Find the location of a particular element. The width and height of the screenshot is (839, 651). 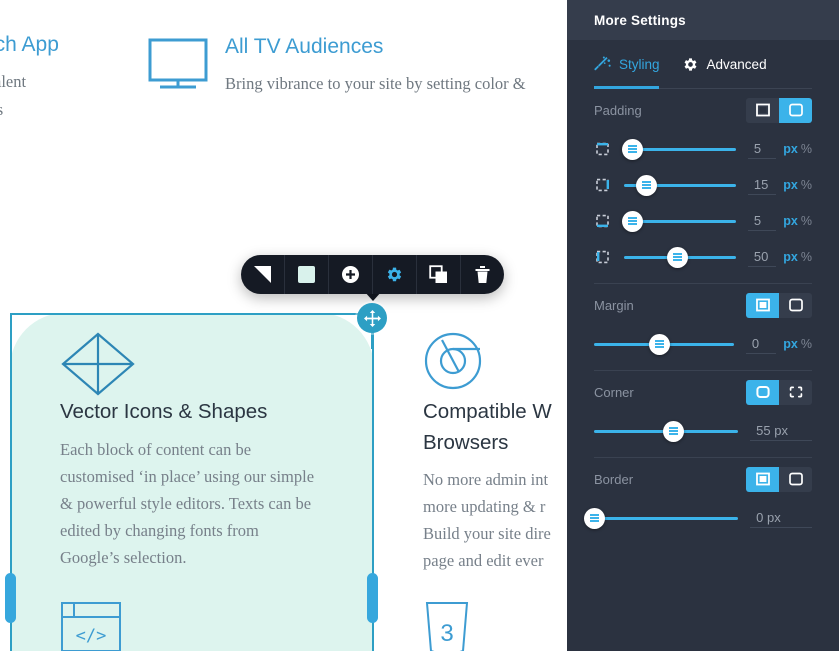

duplicate-button is located at coordinates (439, 274).